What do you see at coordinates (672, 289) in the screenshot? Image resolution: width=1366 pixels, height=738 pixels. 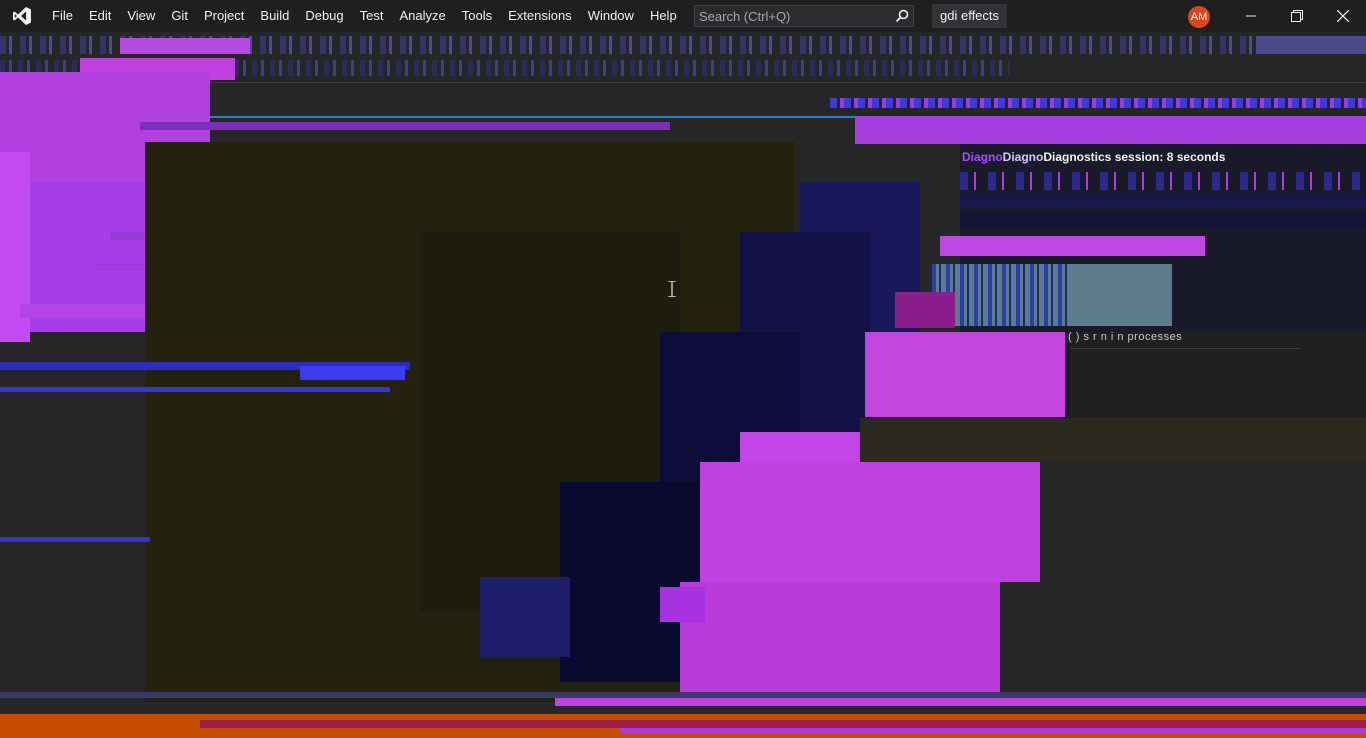 I see `text-cursor-icon` at bounding box center [672, 289].